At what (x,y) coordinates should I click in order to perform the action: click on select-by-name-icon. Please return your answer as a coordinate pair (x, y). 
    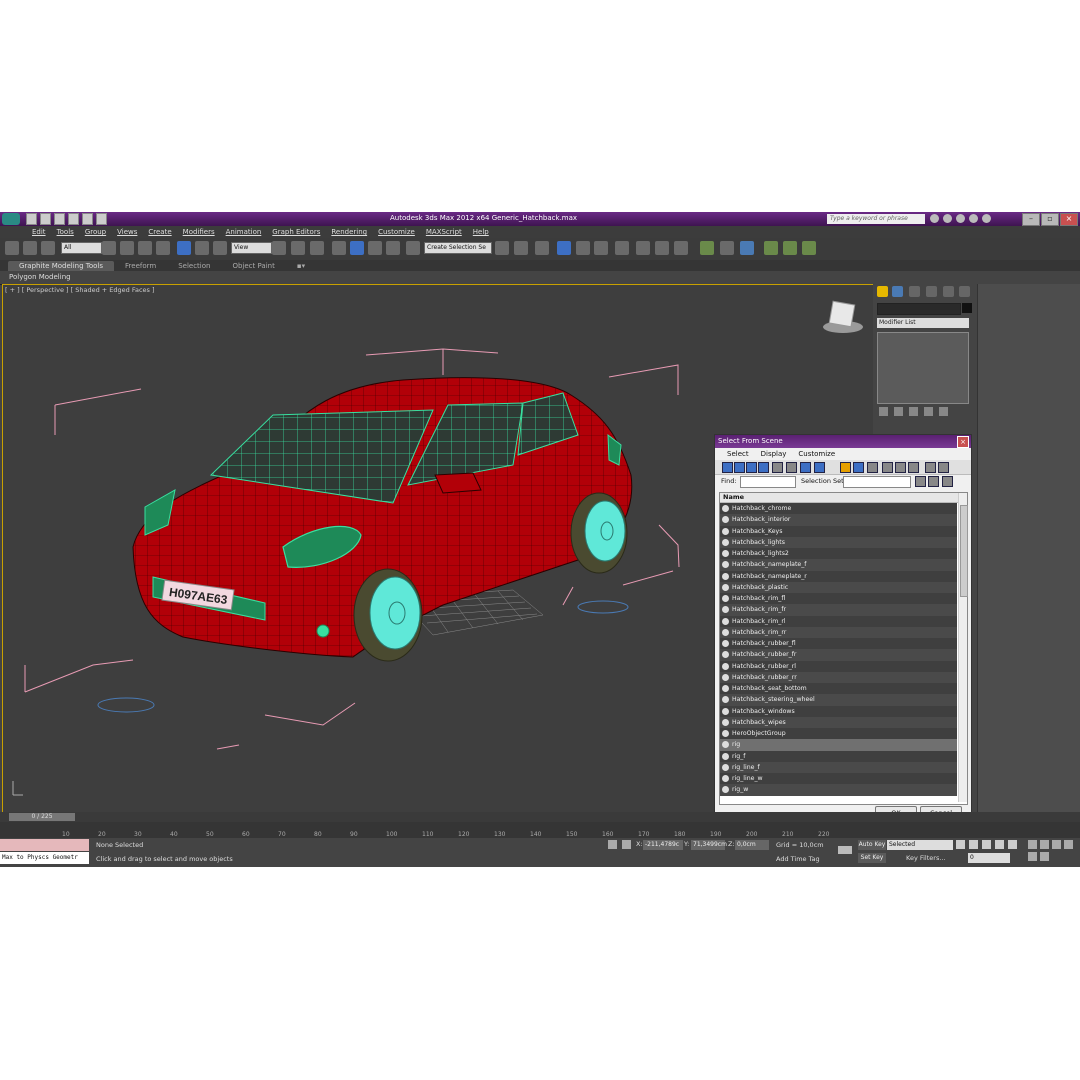
    Looking at the image, I should click on (127, 248).